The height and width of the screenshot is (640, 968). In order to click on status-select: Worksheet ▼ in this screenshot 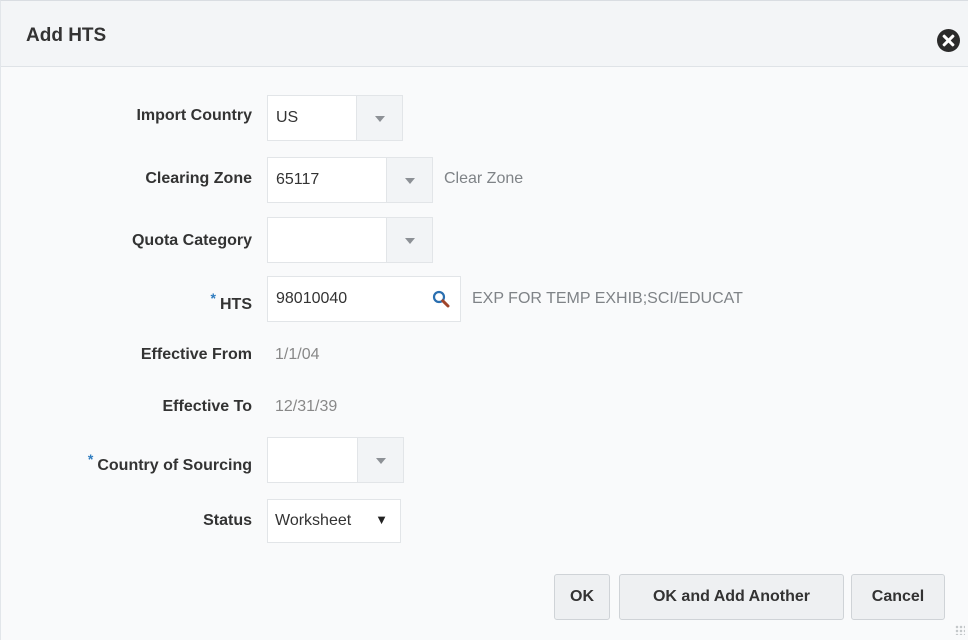, I will do `click(334, 521)`.